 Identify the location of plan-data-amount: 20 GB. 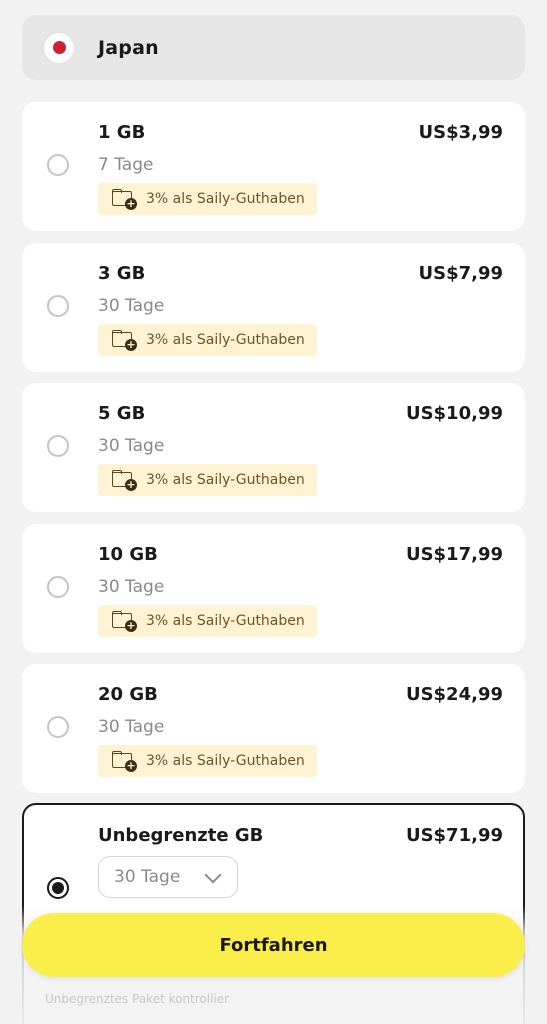
(128, 694).